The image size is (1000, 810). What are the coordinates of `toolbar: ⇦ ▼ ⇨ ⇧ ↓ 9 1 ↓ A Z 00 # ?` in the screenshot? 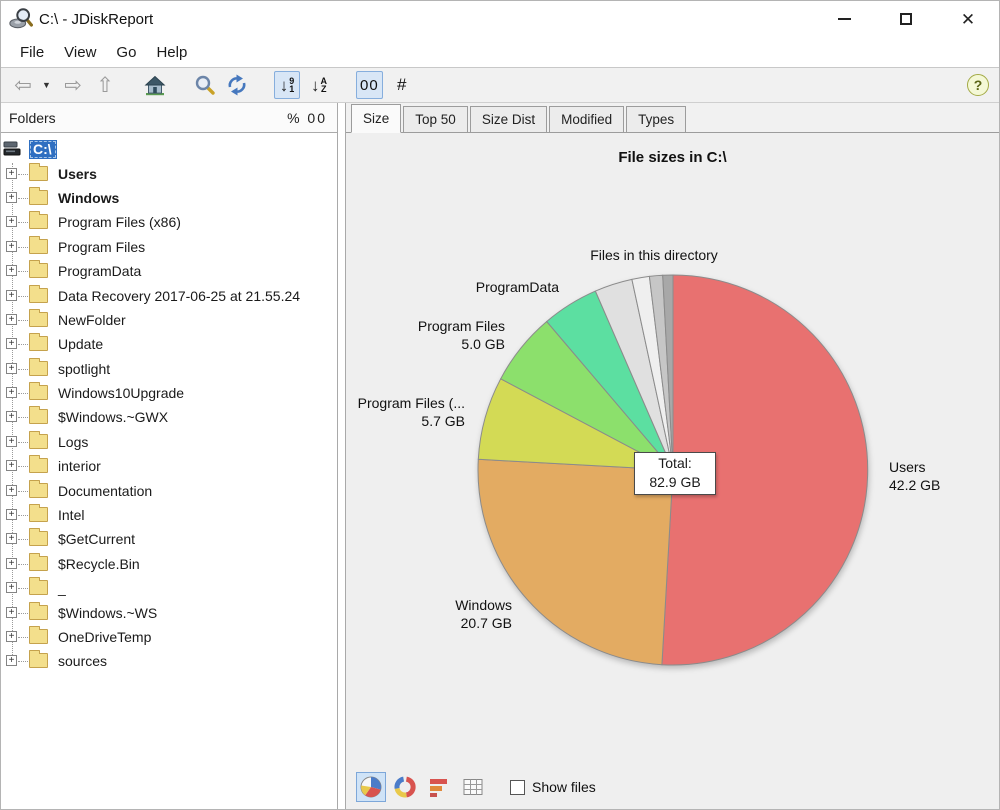 It's located at (500, 85).